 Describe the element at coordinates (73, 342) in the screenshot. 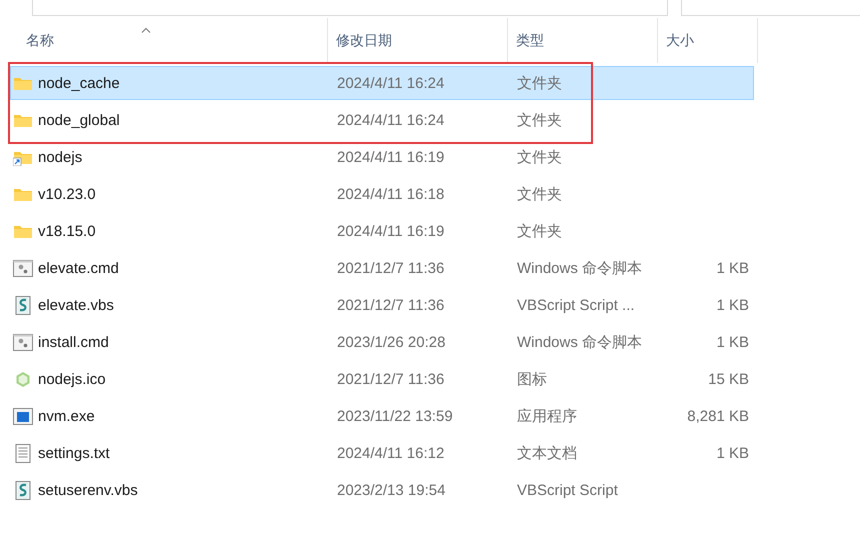

I see `file-name: install.cmd` at that location.